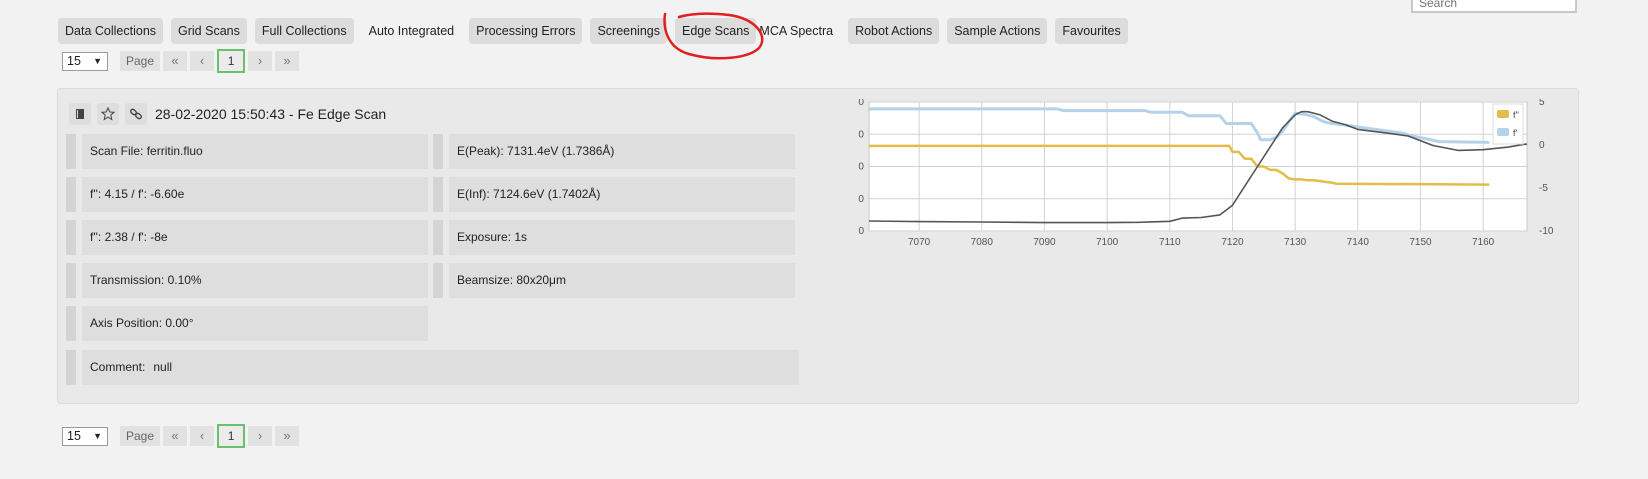 Image resolution: width=1648 pixels, height=479 pixels. Describe the element at coordinates (209, 31) in the screenshot. I see `tab-grid-scans: Grid Scans` at that location.